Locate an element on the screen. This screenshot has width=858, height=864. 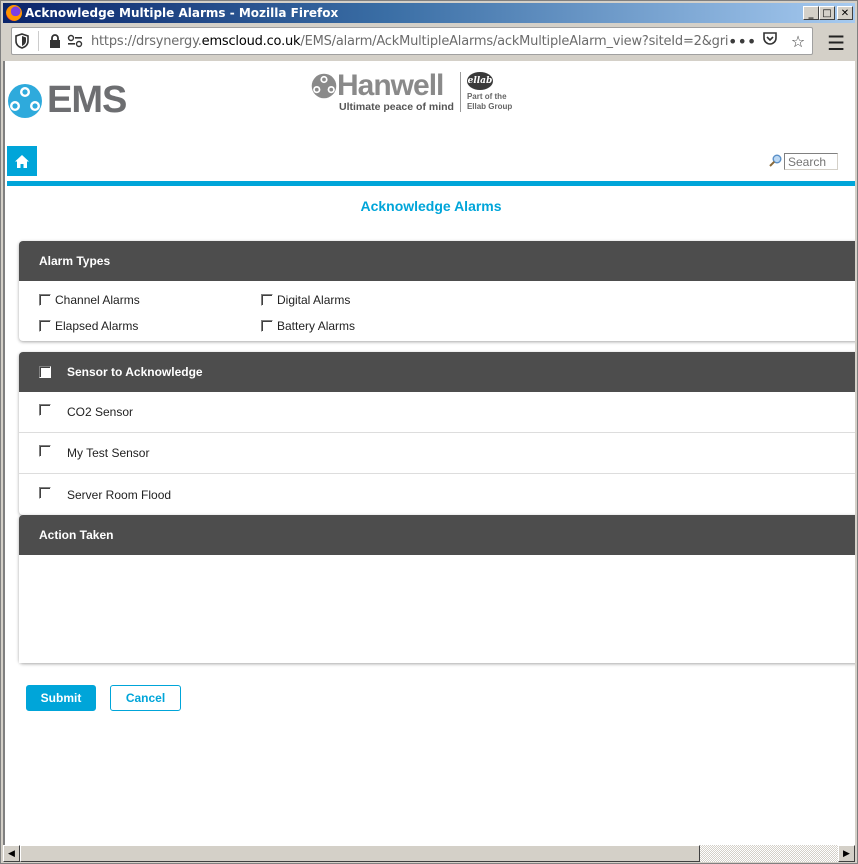
shield-icon is located at coordinates (22, 41).